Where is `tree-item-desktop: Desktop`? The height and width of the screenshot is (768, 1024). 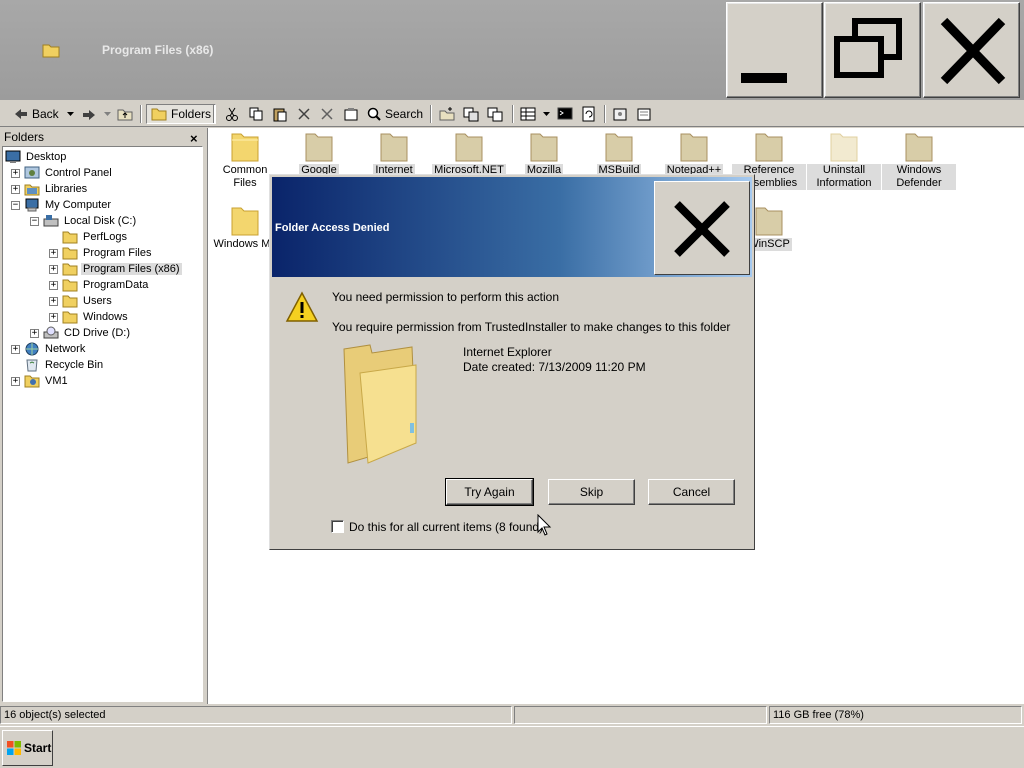 tree-item-desktop: Desktop is located at coordinates (36, 157).